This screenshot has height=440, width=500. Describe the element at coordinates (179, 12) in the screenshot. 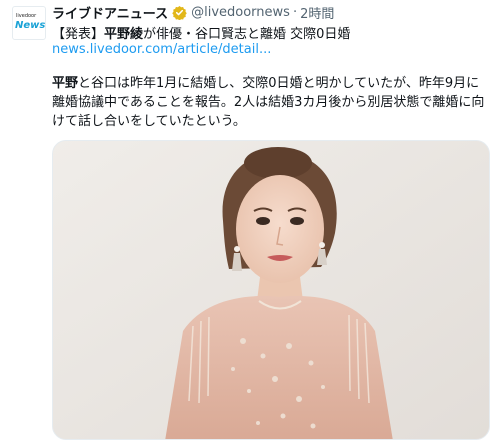

I see `verified-badge-icon` at that location.